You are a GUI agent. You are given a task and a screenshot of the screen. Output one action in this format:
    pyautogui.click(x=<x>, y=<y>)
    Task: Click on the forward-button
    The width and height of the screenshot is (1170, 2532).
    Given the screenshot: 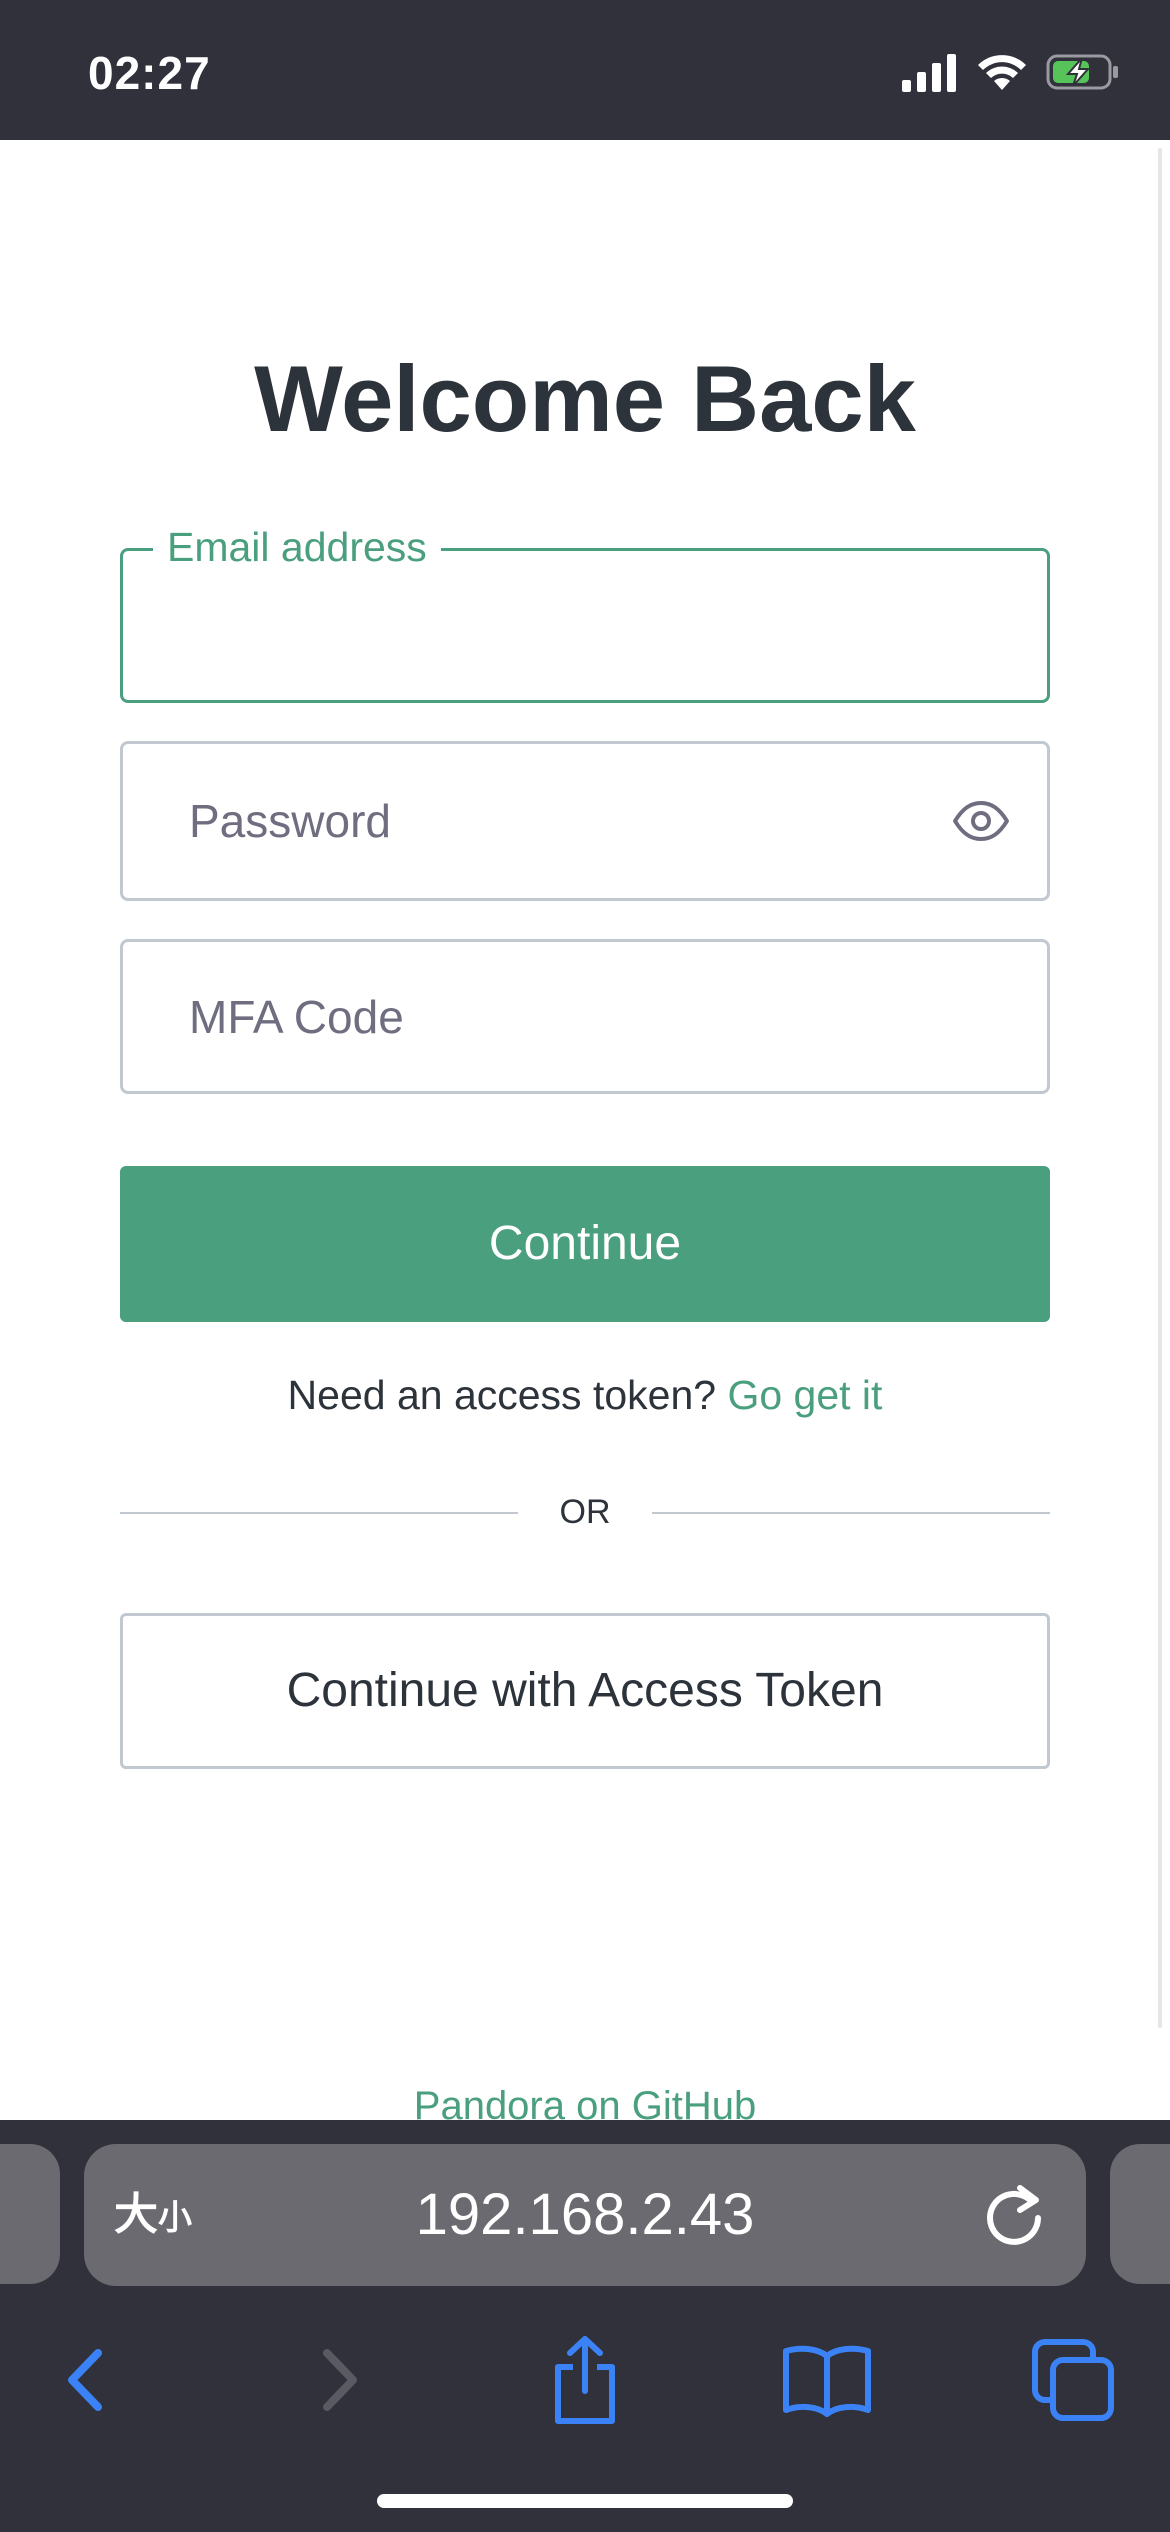 What is the action you would take?
    pyautogui.click(x=340, y=2380)
    